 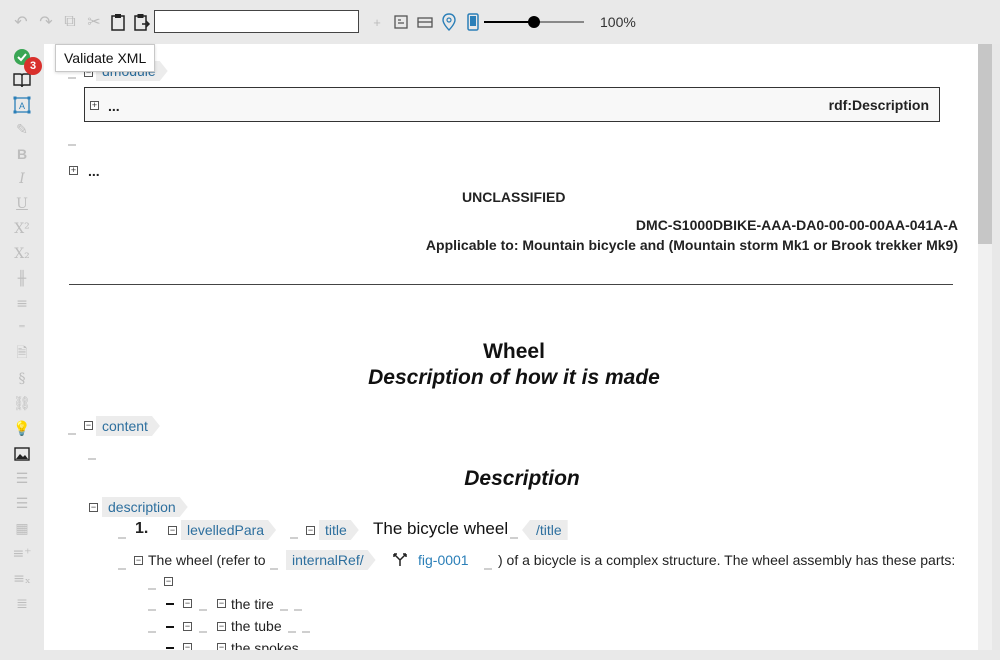 What do you see at coordinates (545, 530) in the screenshot?
I see `title-close-tag: /title` at bounding box center [545, 530].